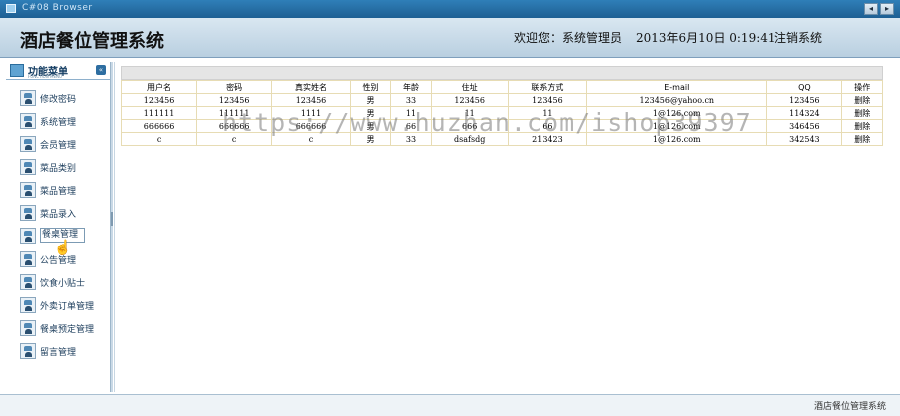 Image resolution: width=900 pixels, height=416 pixels. Describe the element at coordinates (58, 353) in the screenshot. I see `sidebar-item-label: 留言管理` at that location.